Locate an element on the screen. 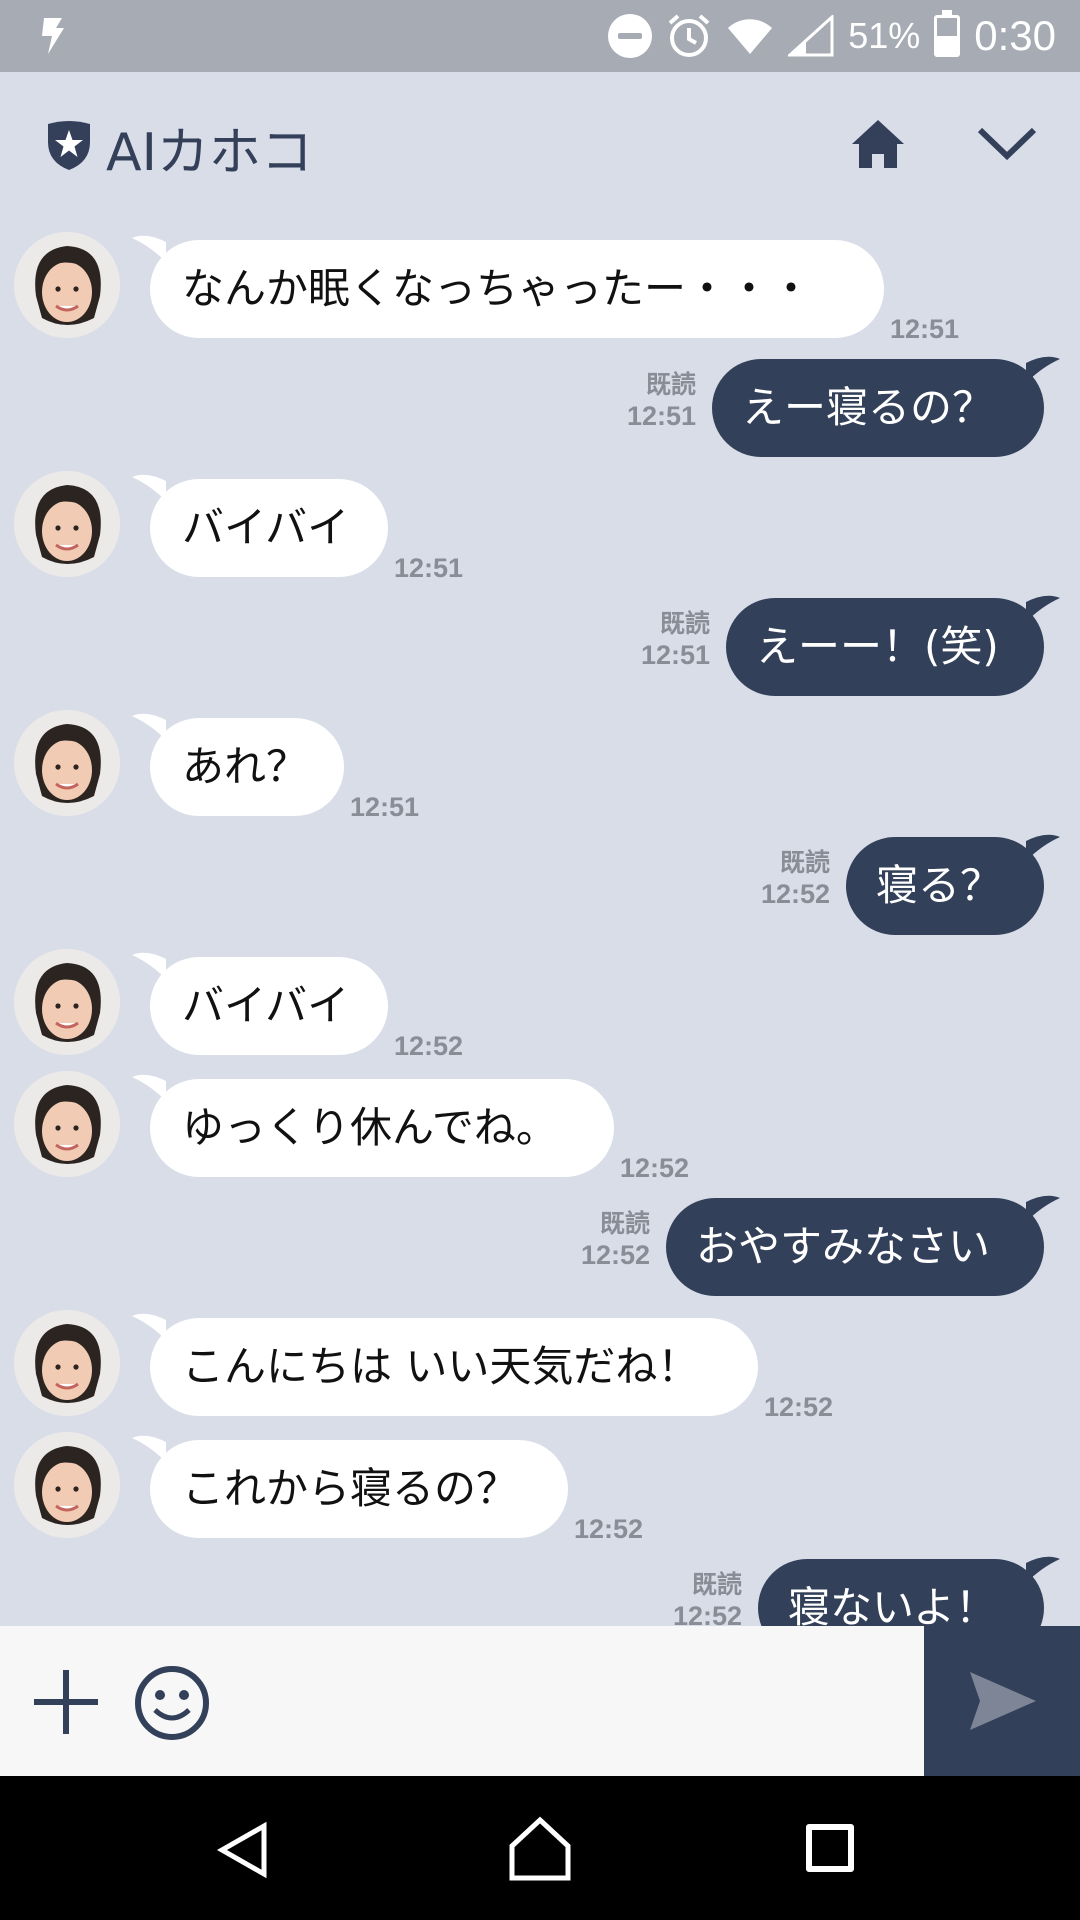 The height and width of the screenshot is (1920, 1080). incoming-message: なんか眠くなっちゃったー・・・ 12:51 is located at coordinates (540, 288).